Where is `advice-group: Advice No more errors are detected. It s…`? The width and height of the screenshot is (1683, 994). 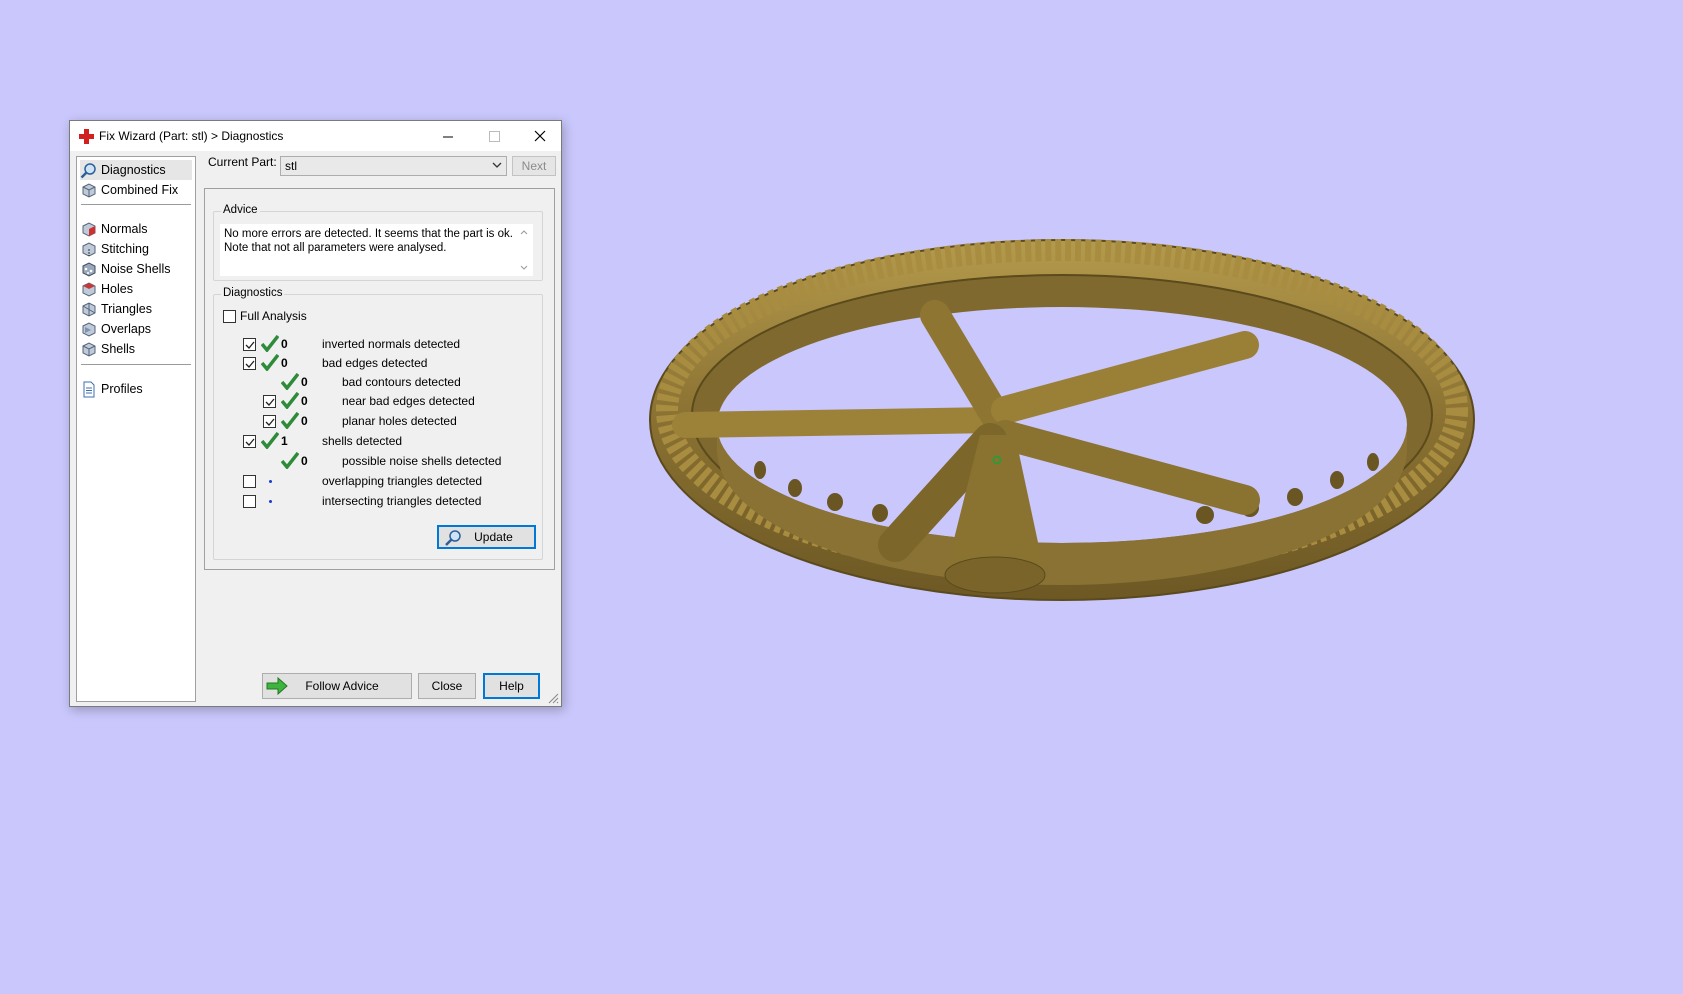
advice-group: Advice No more errors are detected. It s… is located at coordinates (378, 242).